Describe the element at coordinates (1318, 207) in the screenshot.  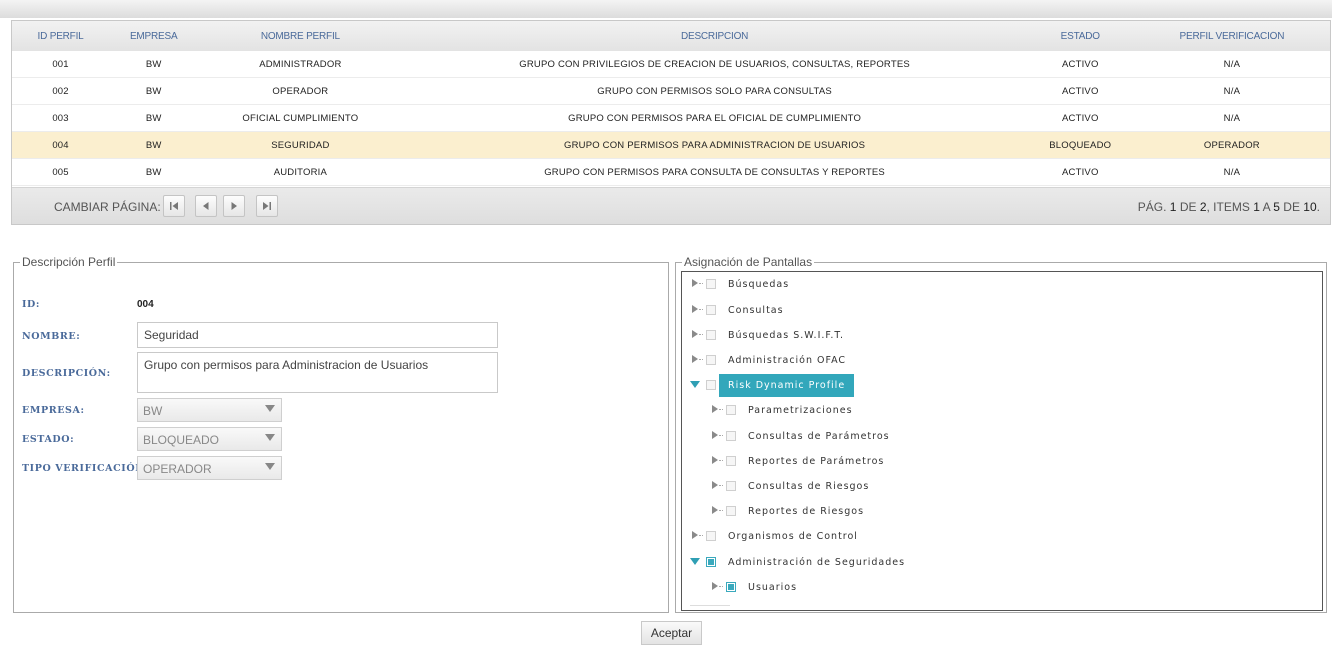
I see `pager-end: .` at that location.